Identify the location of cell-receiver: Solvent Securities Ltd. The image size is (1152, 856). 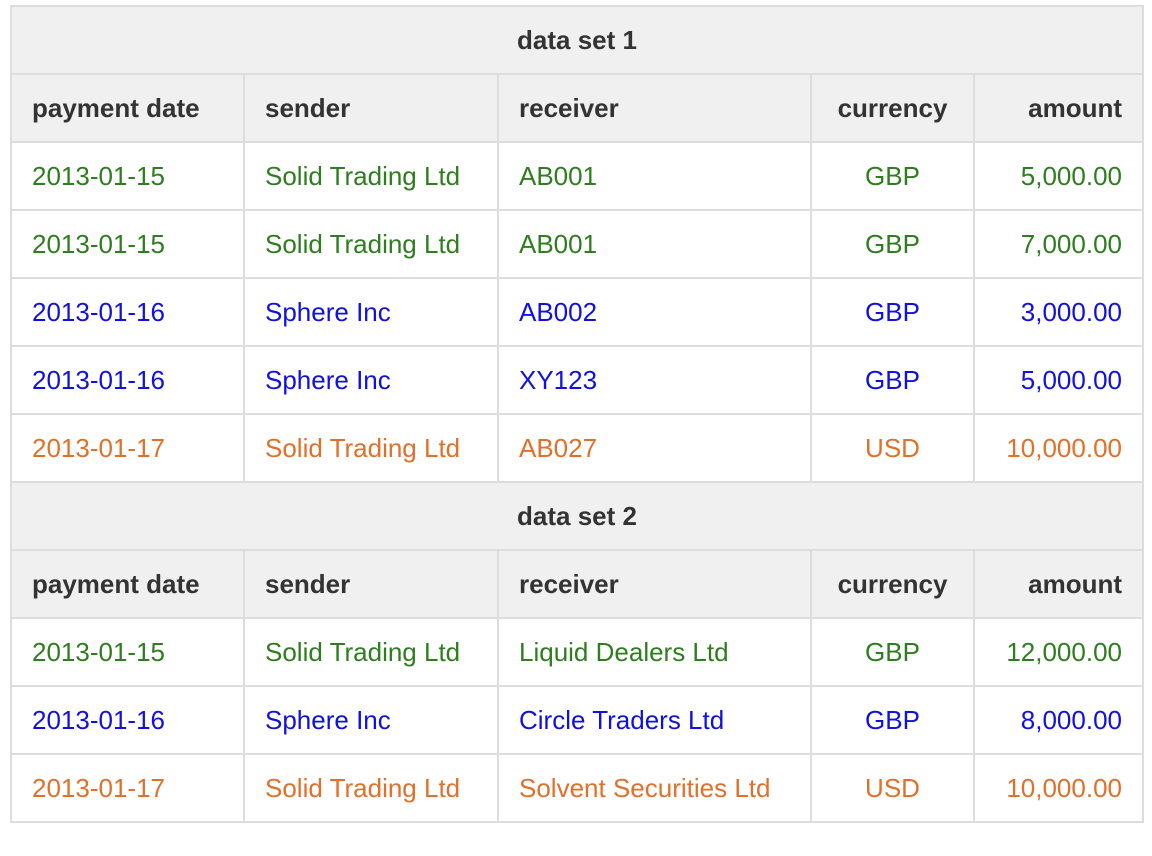
(654, 788).